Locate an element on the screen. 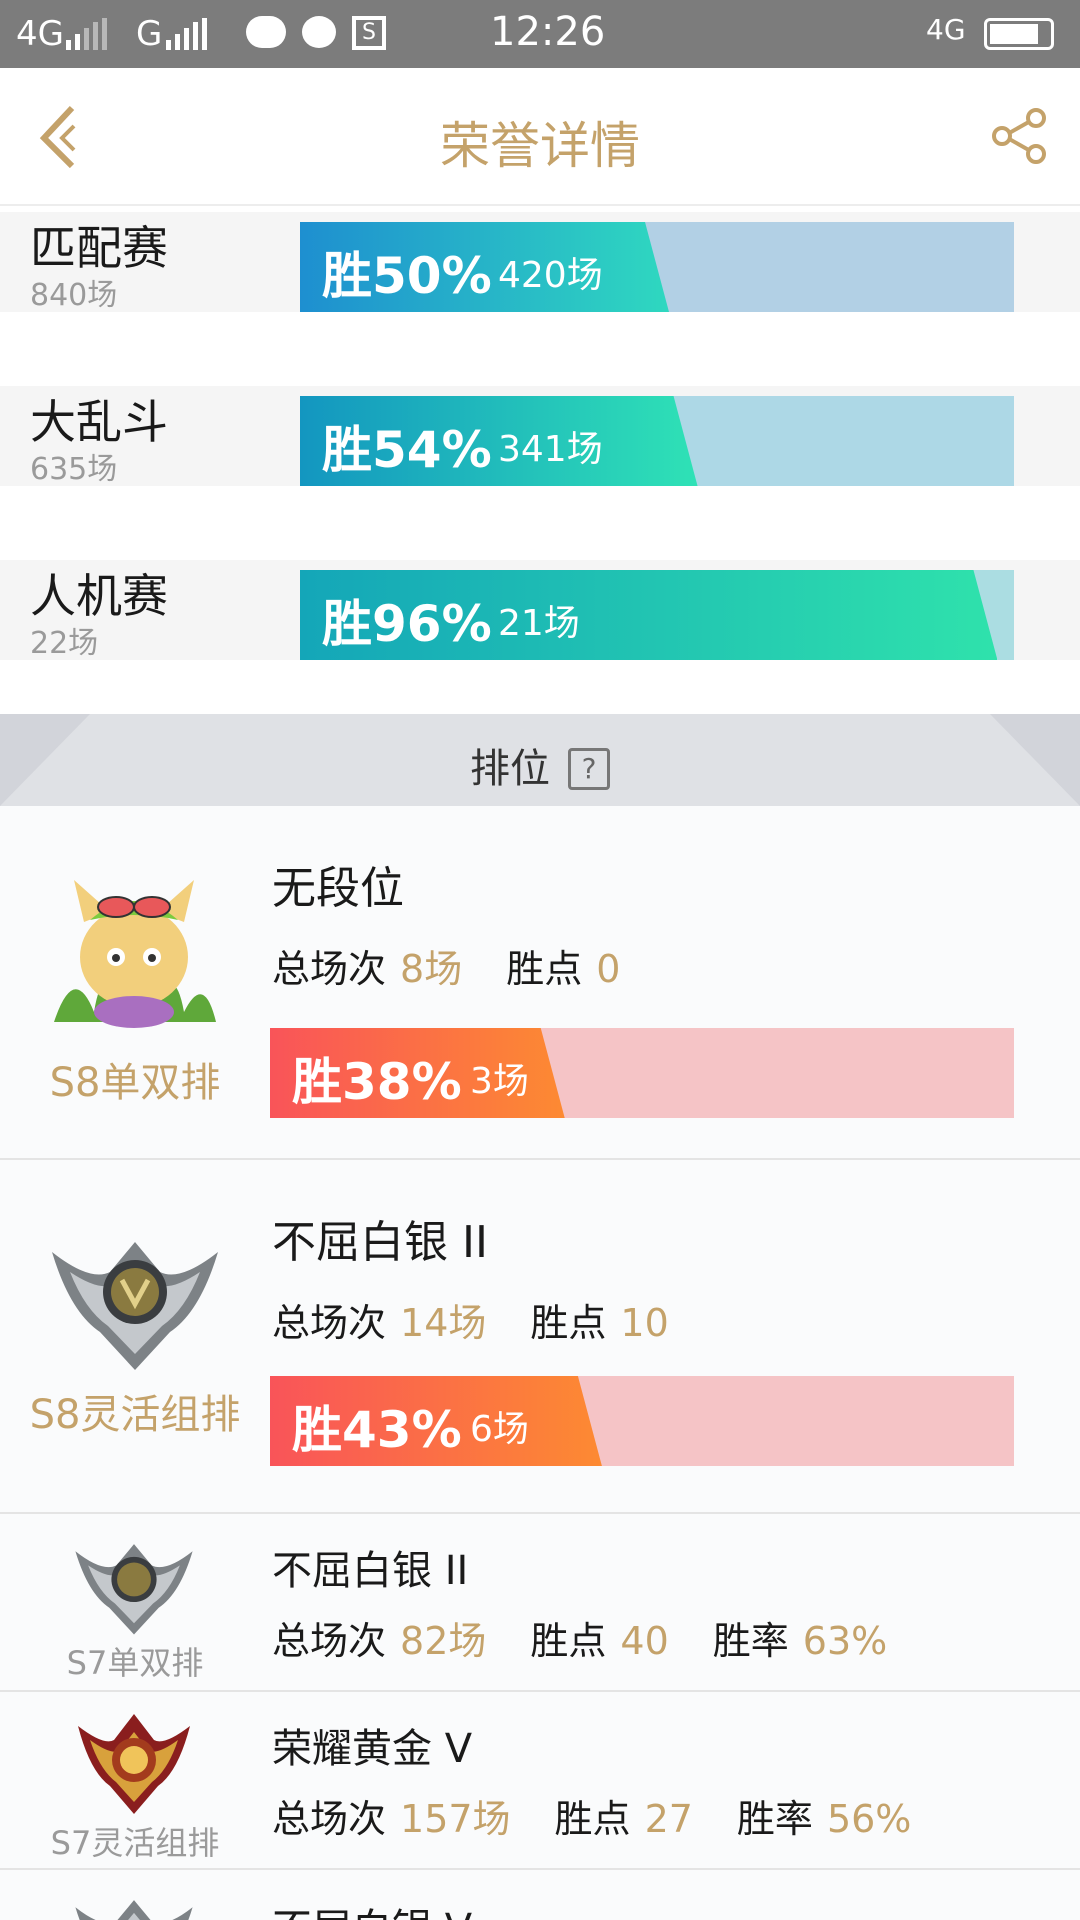 This screenshot has height=1920, width=1080. share-button is located at coordinates (1020, 136).